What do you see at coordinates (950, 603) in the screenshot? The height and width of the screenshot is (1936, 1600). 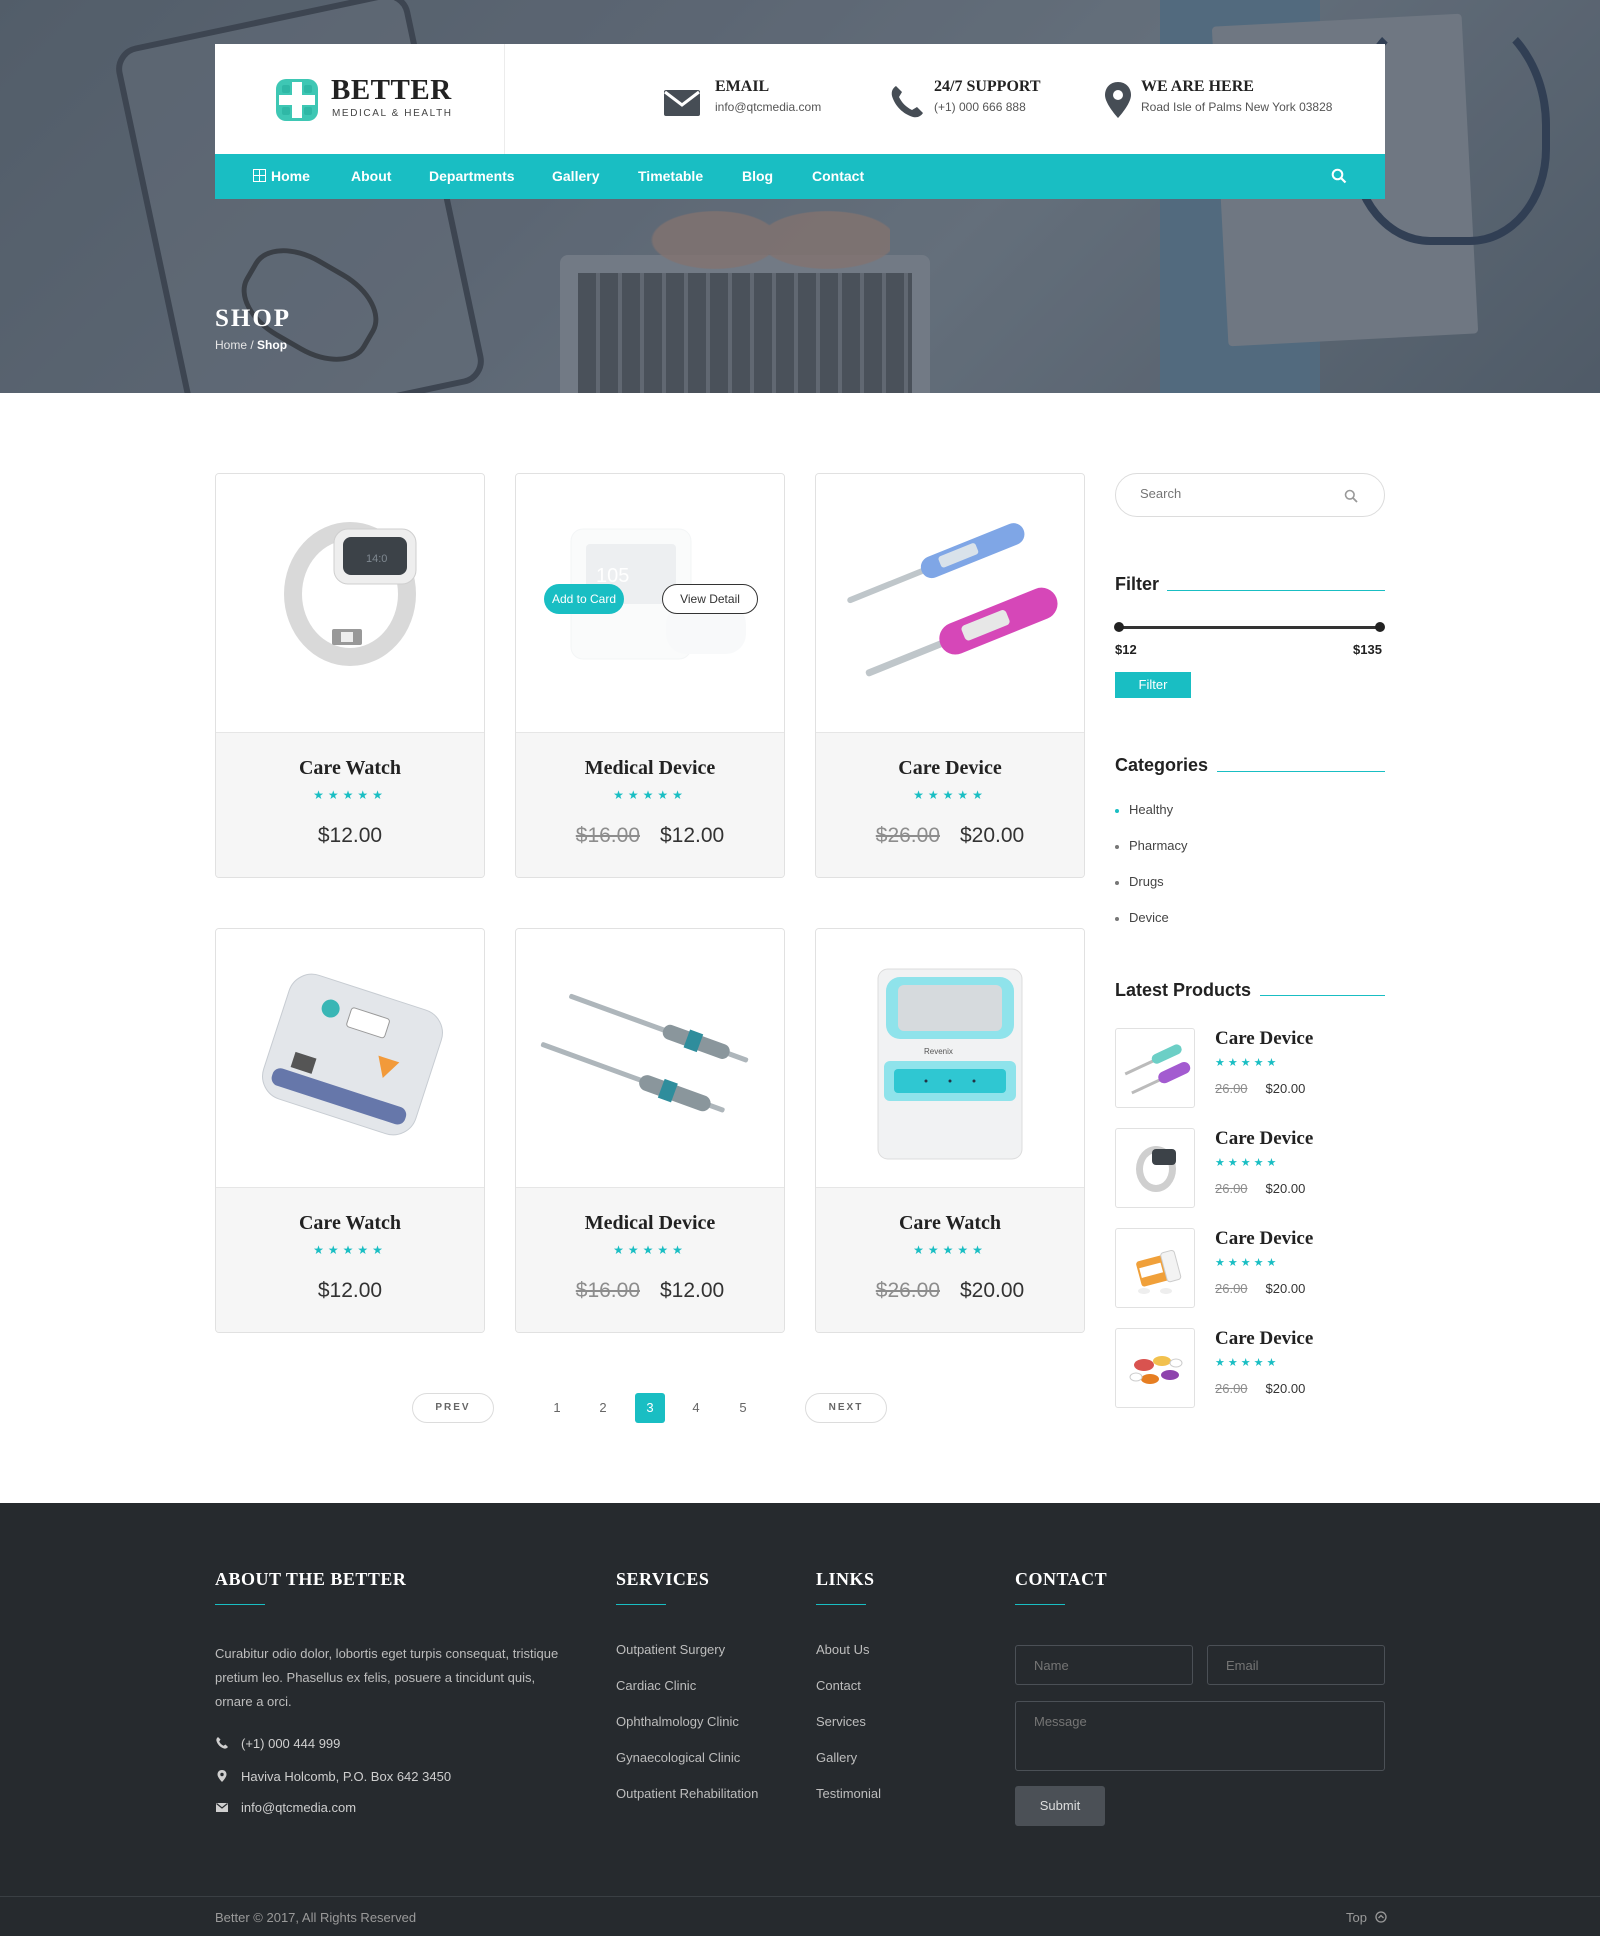 I see `product-image-thermometers` at bounding box center [950, 603].